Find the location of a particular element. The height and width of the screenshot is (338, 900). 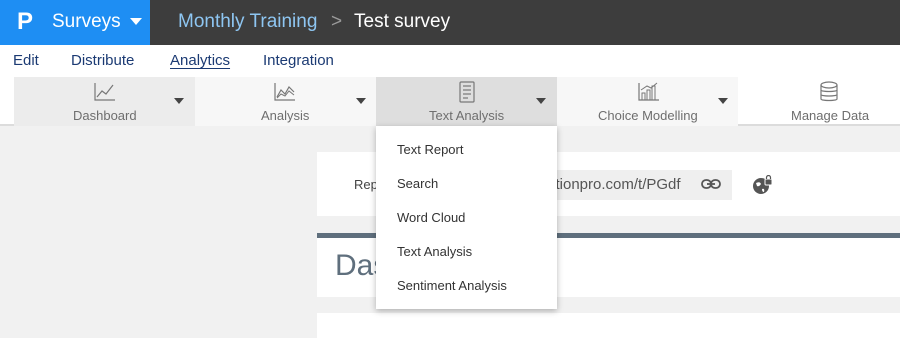

toolbar-manage-data-label: Manage Data is located at coordinates (830, 115).